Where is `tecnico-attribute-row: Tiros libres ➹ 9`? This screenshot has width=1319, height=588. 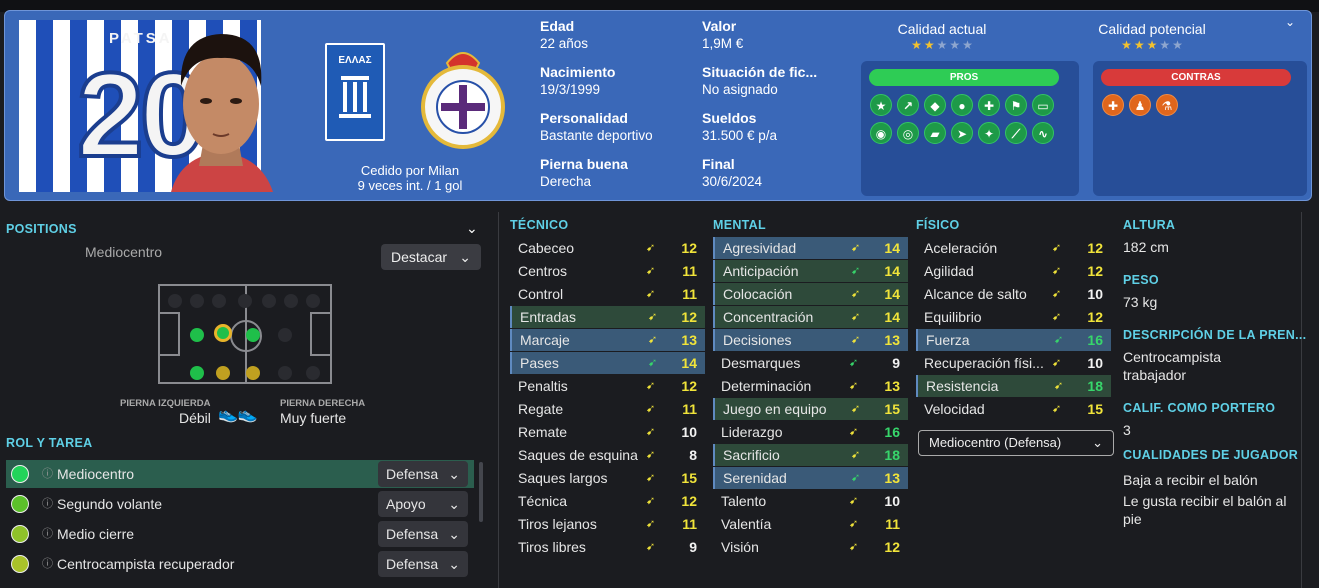 tecnico-attribute-row: Tiros libres ➹ 9 is located at coordinates (607, 547).